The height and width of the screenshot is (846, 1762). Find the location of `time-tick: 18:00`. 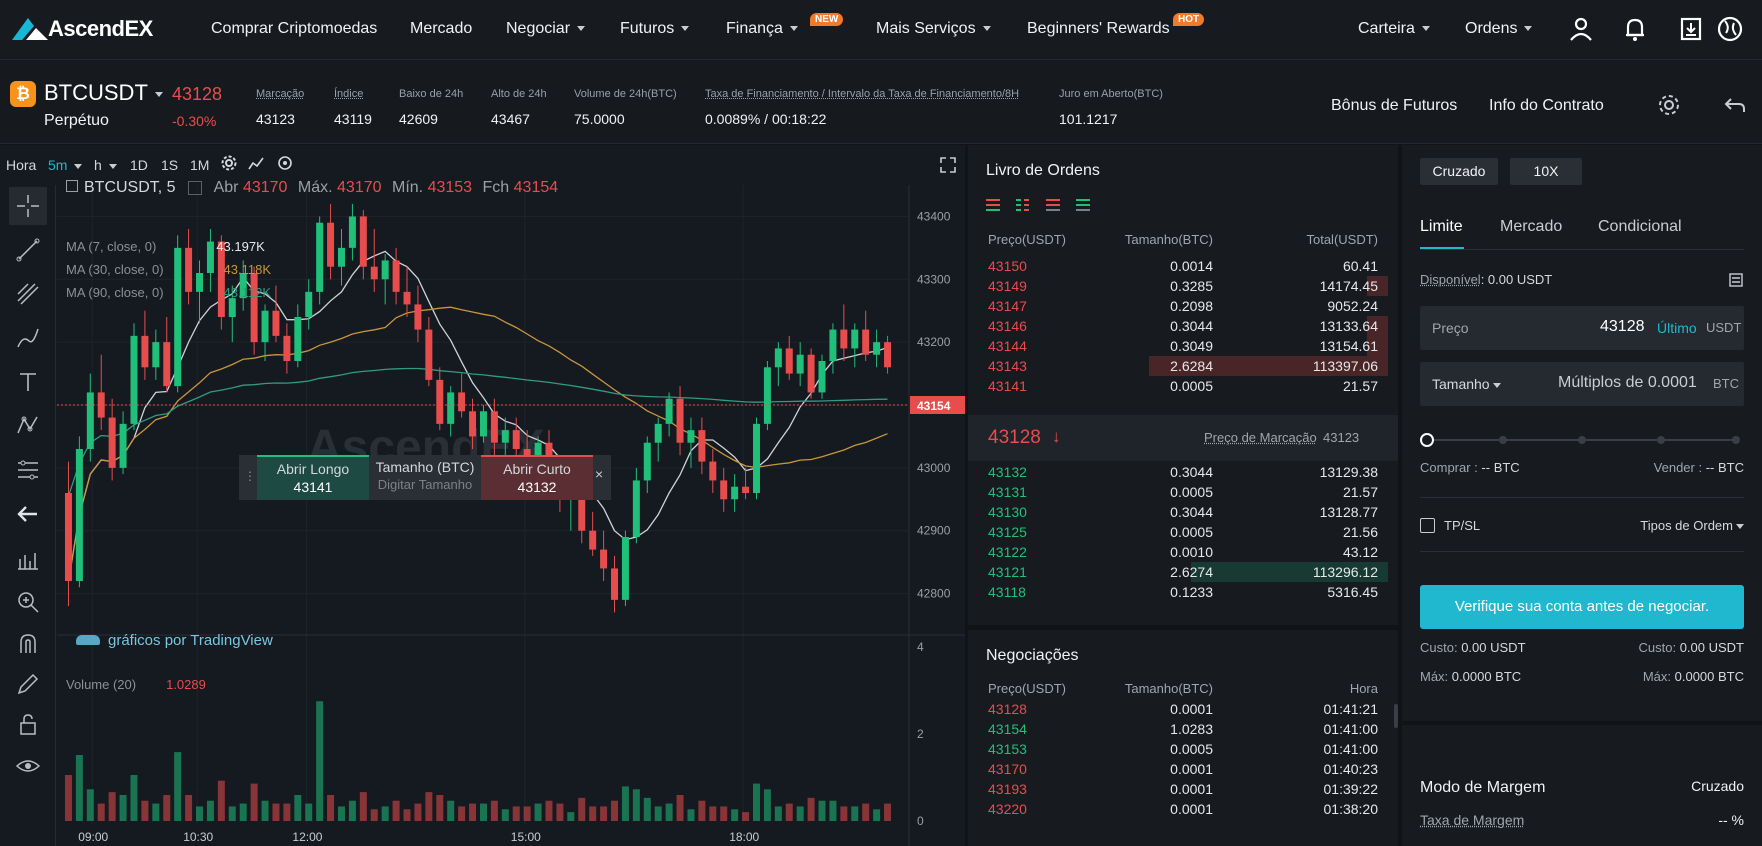

time-tick: 18:00 is located at coordinates (744, 837).